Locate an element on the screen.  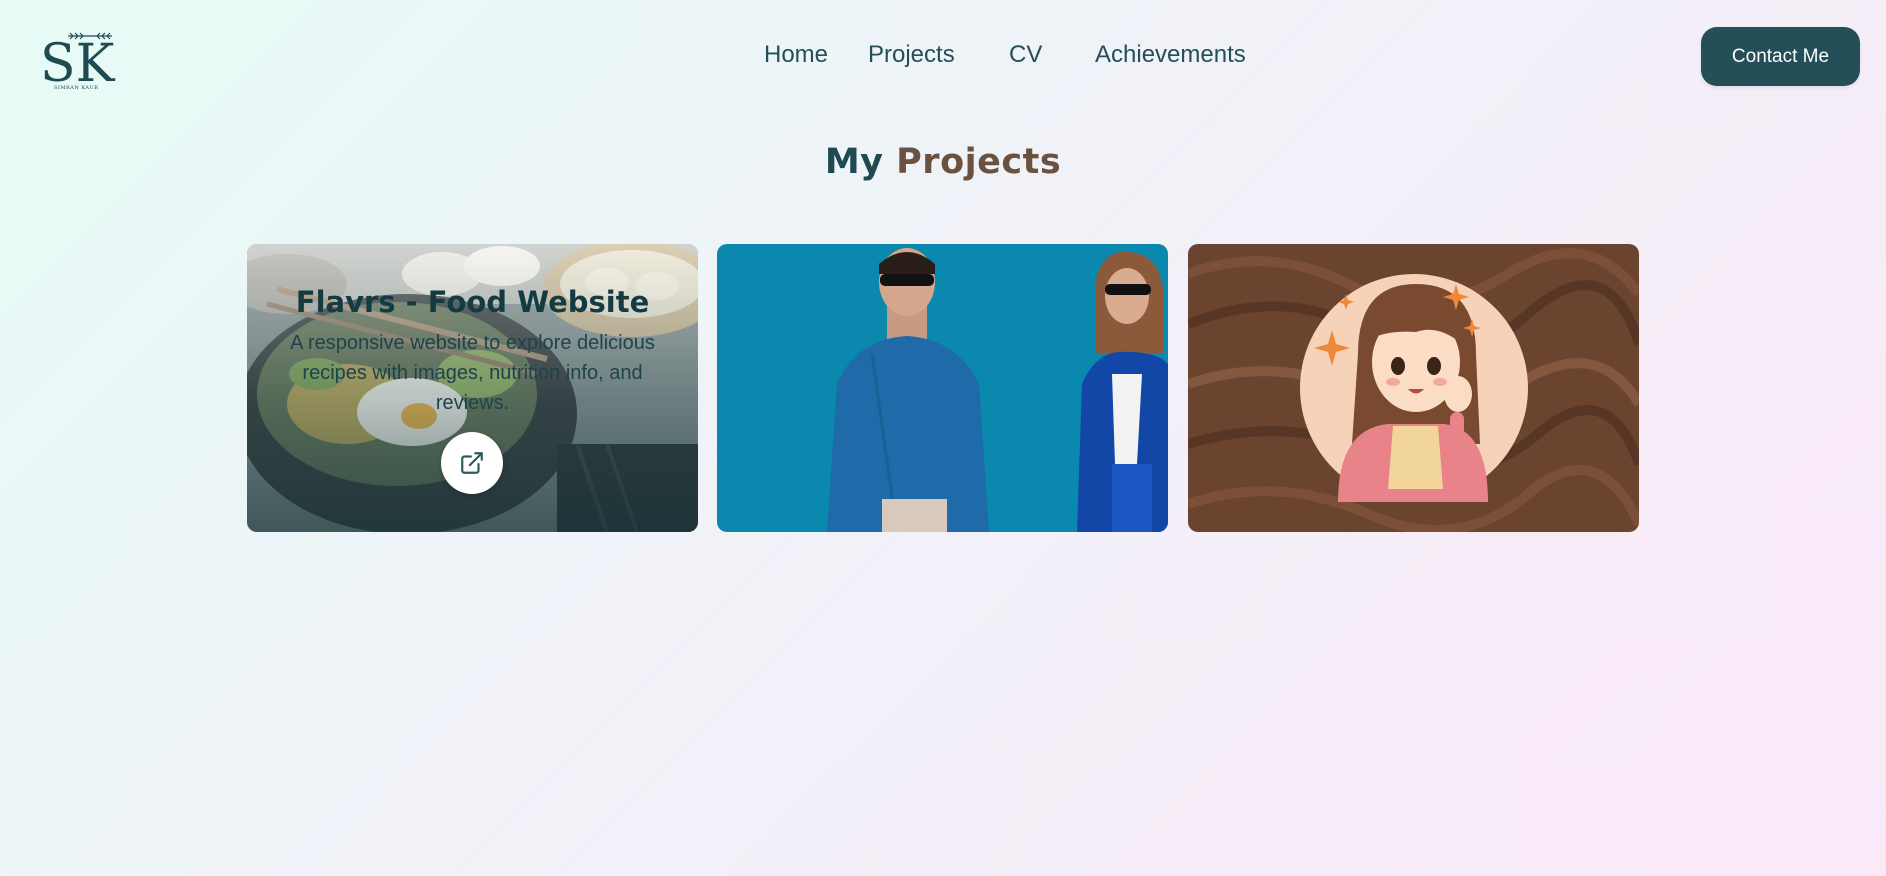
contact-me-button: Contact Me is located at coordinates (1780, 56).